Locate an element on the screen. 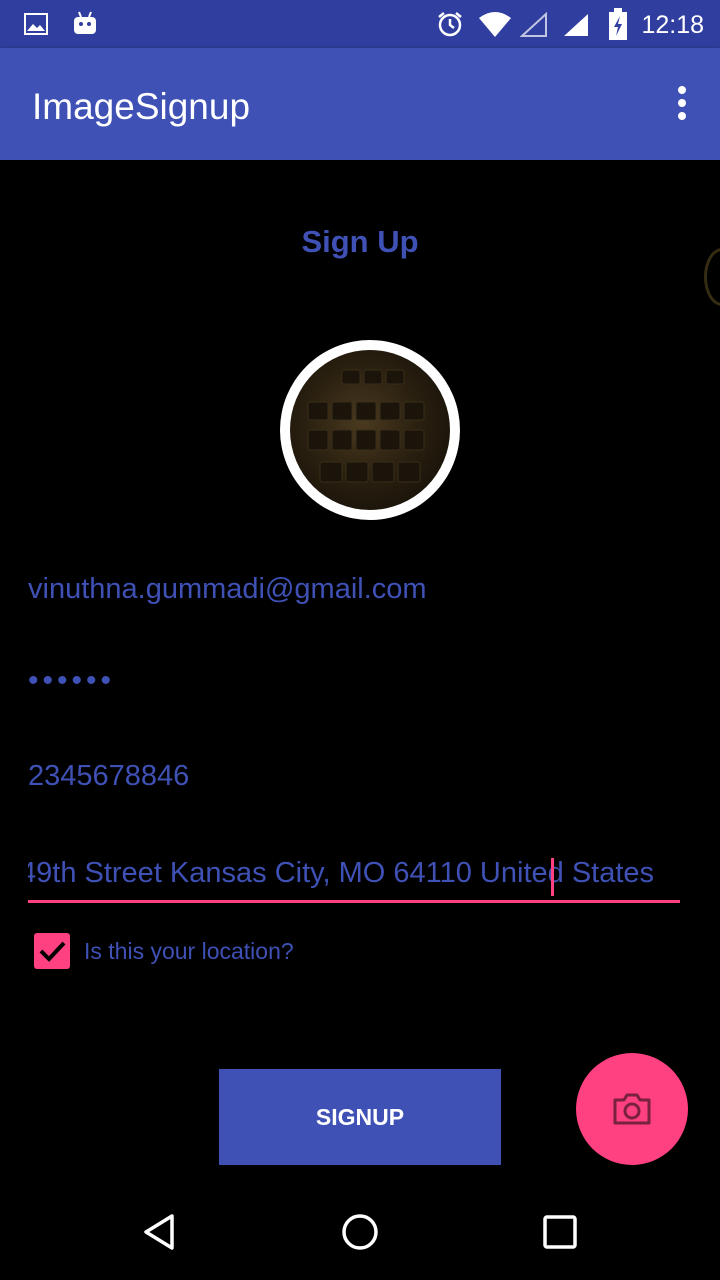 The image size is (720, 1280). image-icon is located at coordinates (36, 24).